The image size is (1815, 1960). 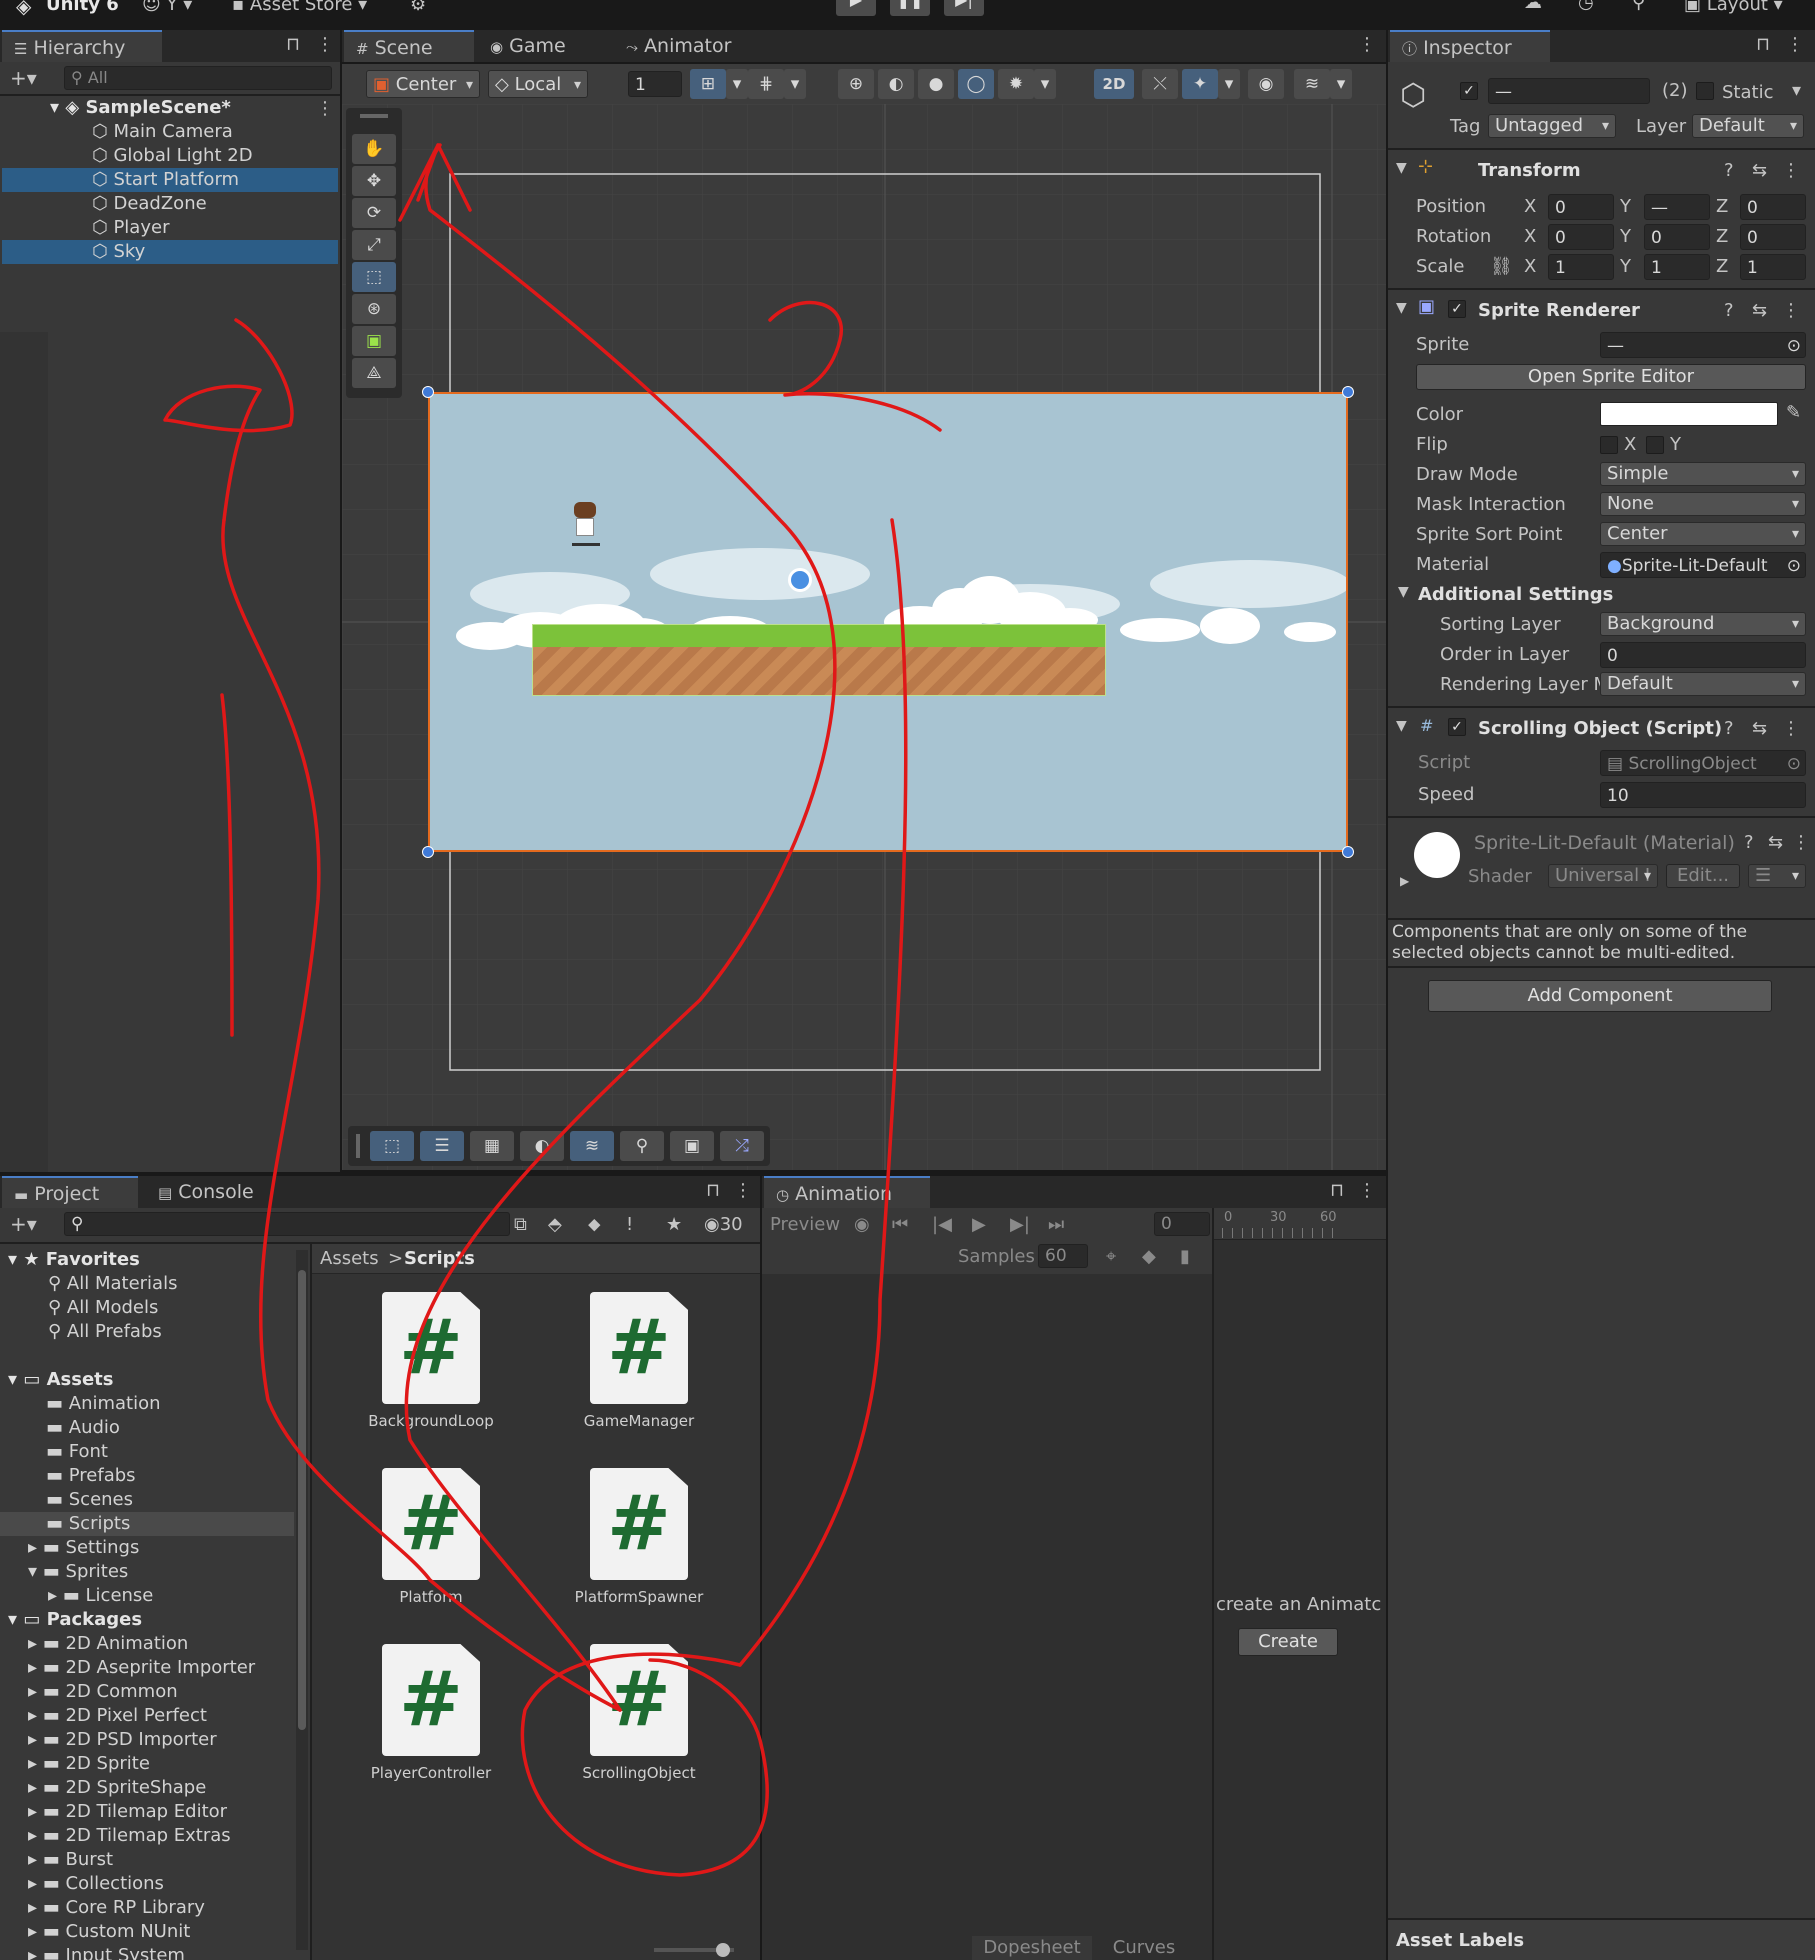 I want to click on step-button: ▶|, so click(x=964, y=8).